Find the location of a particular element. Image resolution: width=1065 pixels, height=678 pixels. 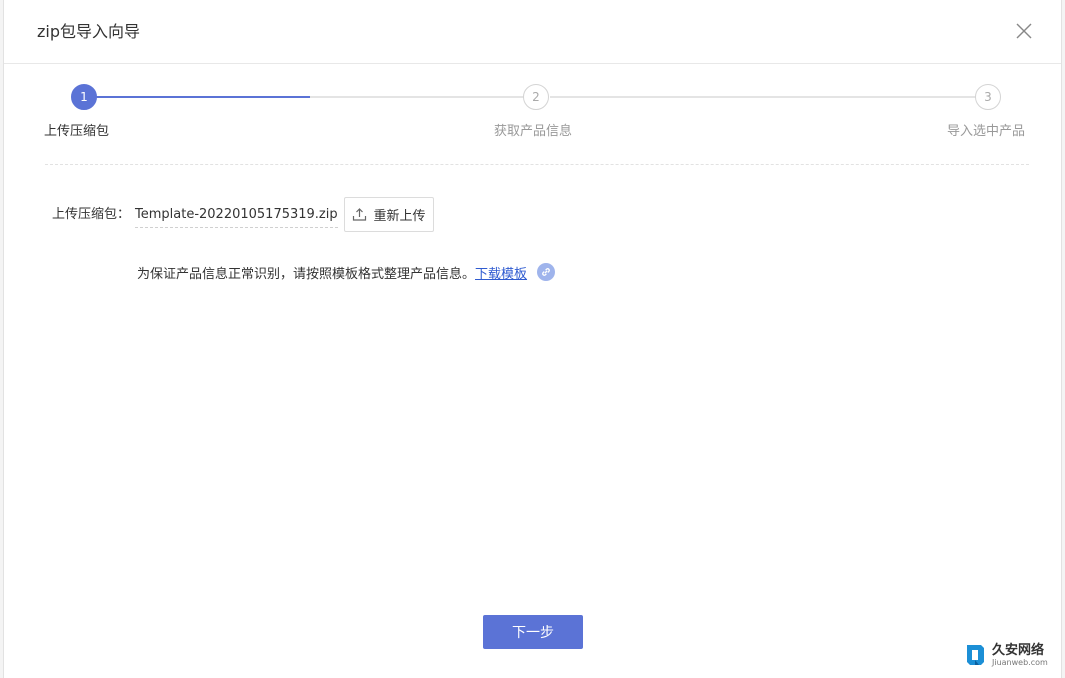

link-glyph is located at coordinates (546, 272).